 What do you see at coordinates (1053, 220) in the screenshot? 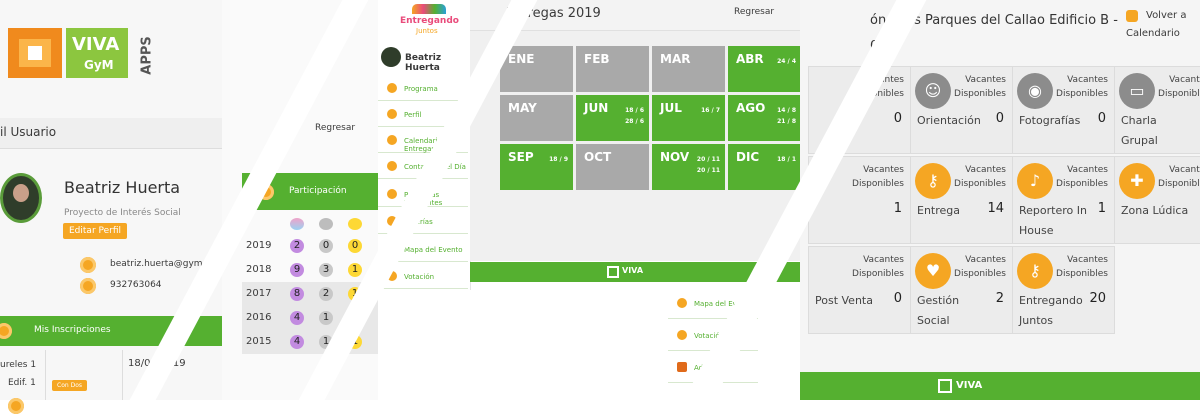
I see `activity-name: Reportero In House` at bounding box center [1053, 220].